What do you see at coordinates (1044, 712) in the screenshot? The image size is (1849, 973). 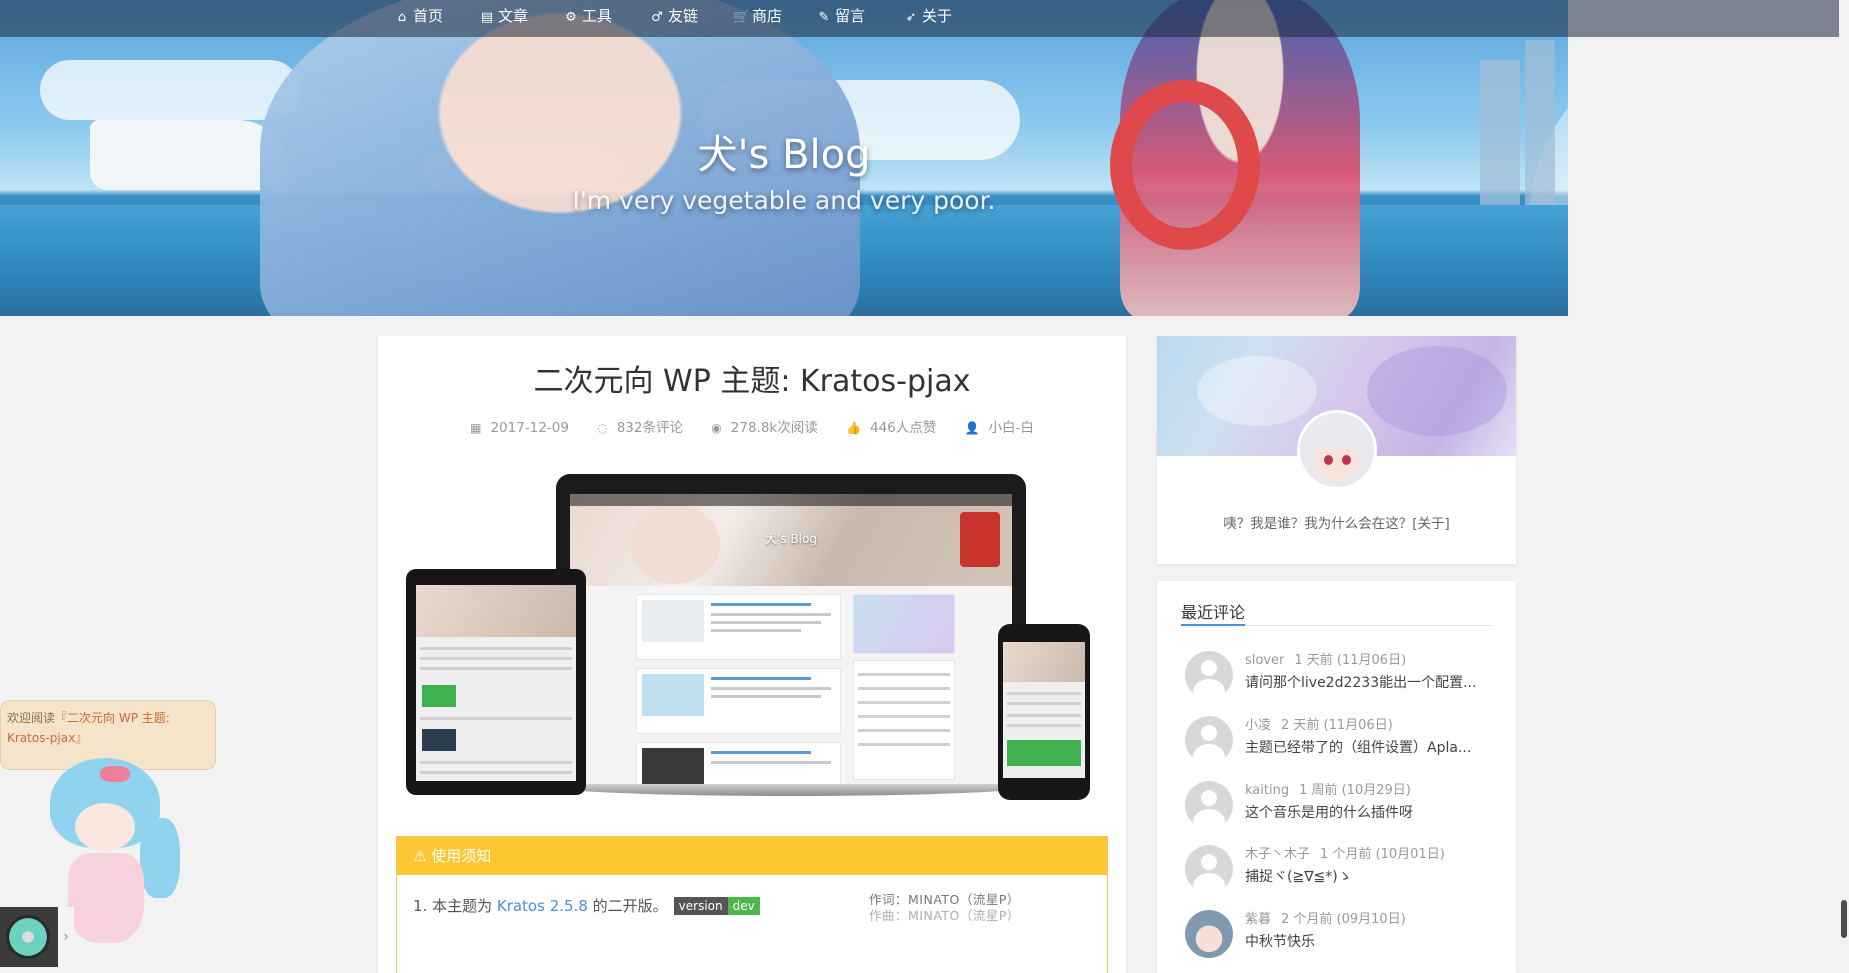 I see `phone-mockup` at bounding box center [1044, 712].